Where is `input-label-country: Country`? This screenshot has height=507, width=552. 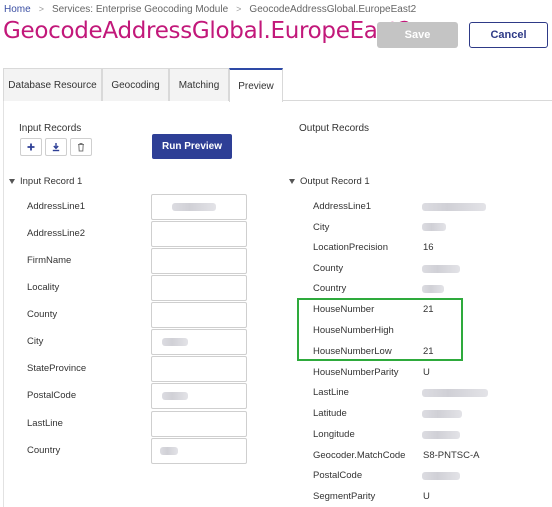 input-label-country: Country is located at coordinates (44, 450).